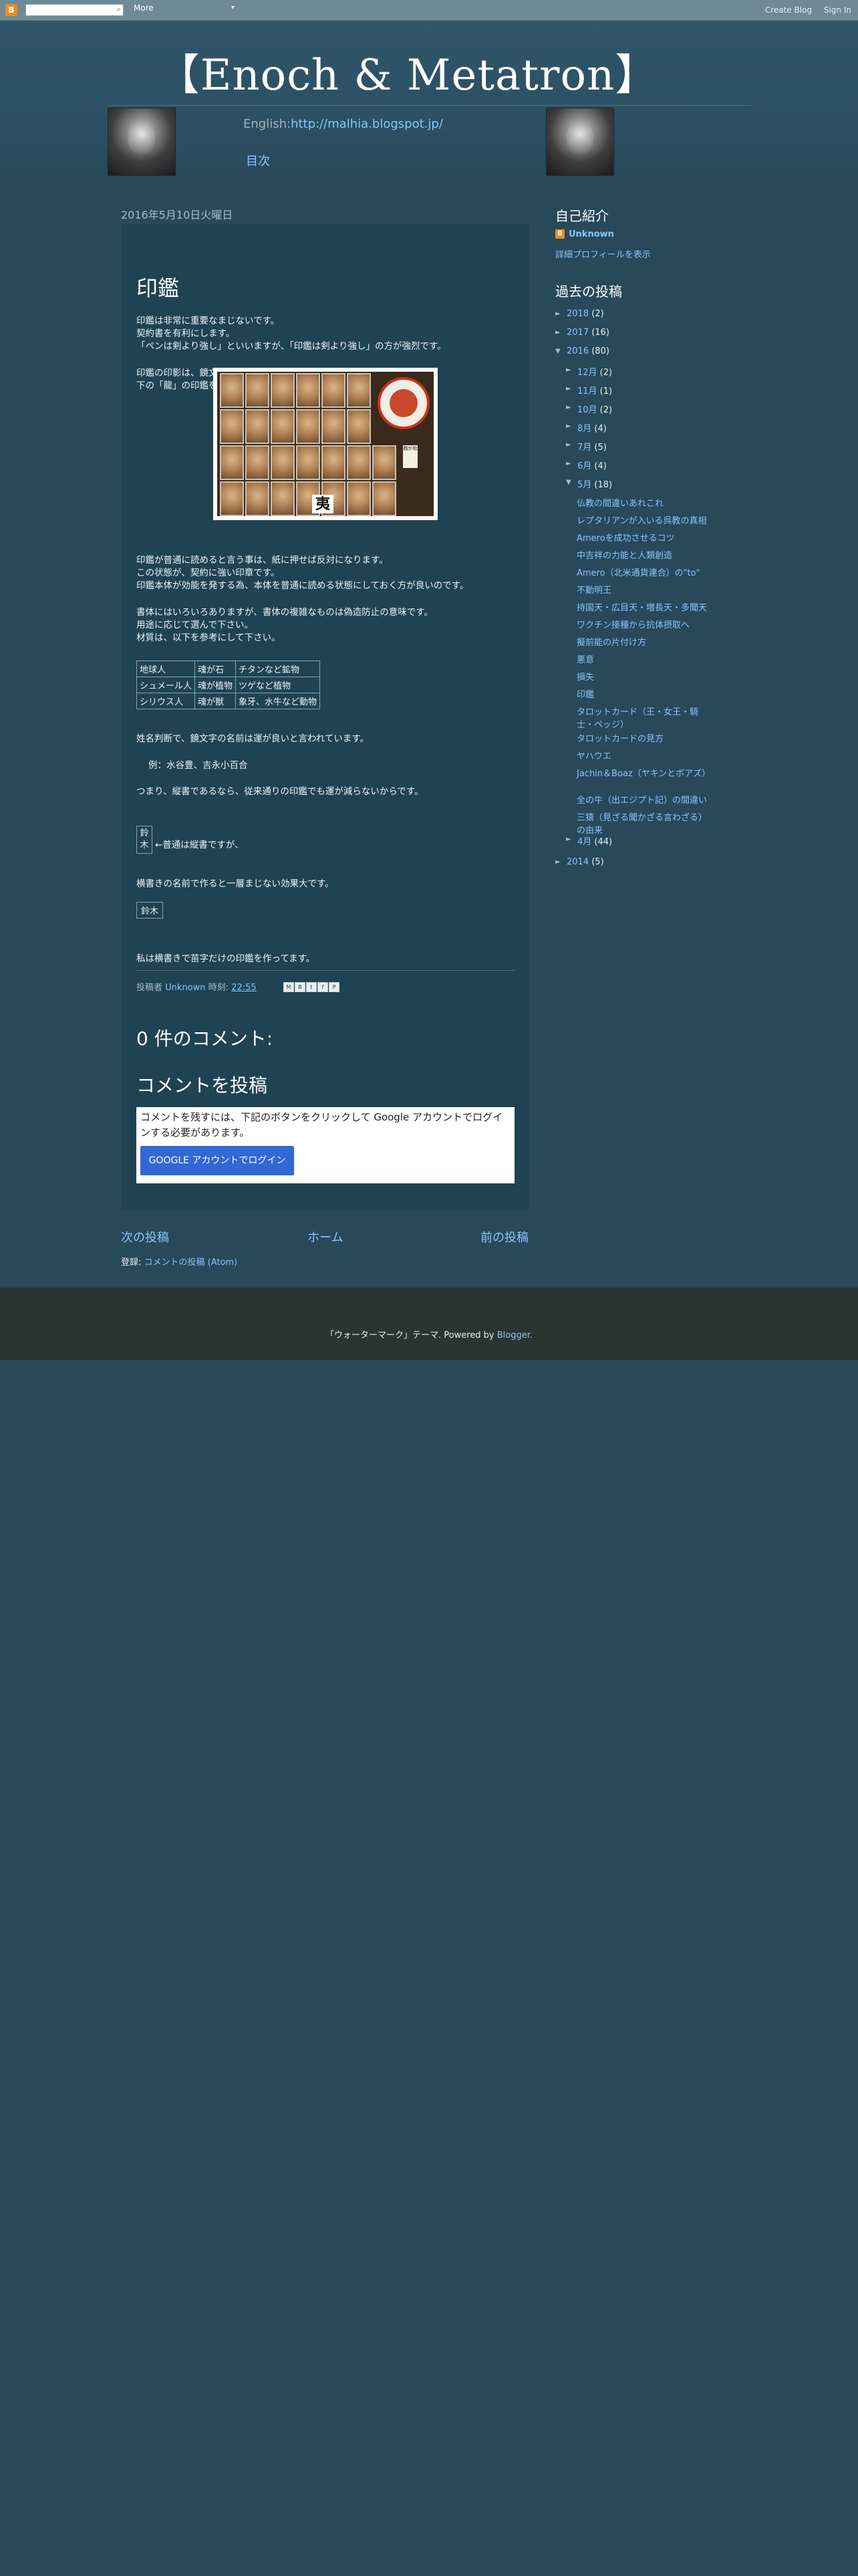 Image resolution: width=858 pixels, height=2576 pixels. I want to click on email-share-icon: M, so click(288, 987).